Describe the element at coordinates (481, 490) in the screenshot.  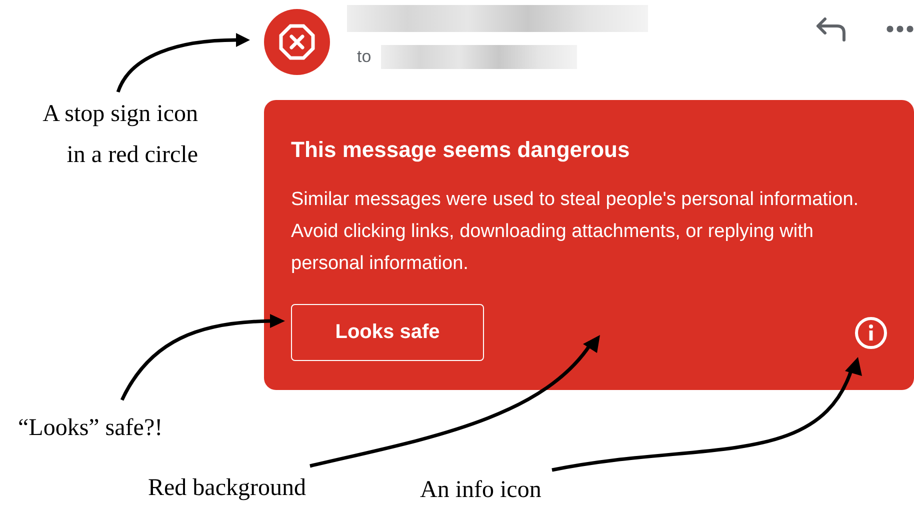
I see `annotation-text: An info icon` at that location.